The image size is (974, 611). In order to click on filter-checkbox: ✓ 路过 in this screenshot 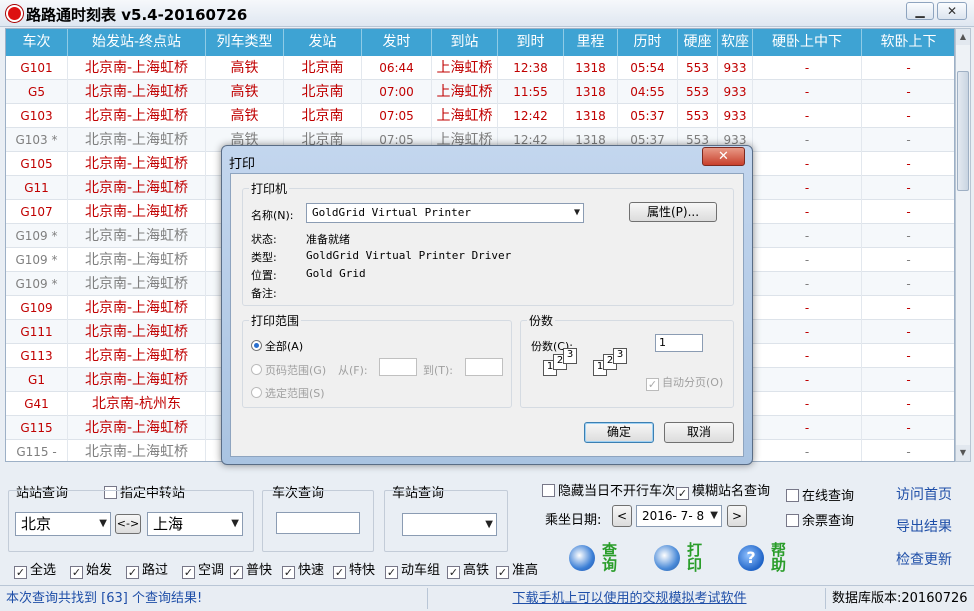, I will do `click(147, 569)`.